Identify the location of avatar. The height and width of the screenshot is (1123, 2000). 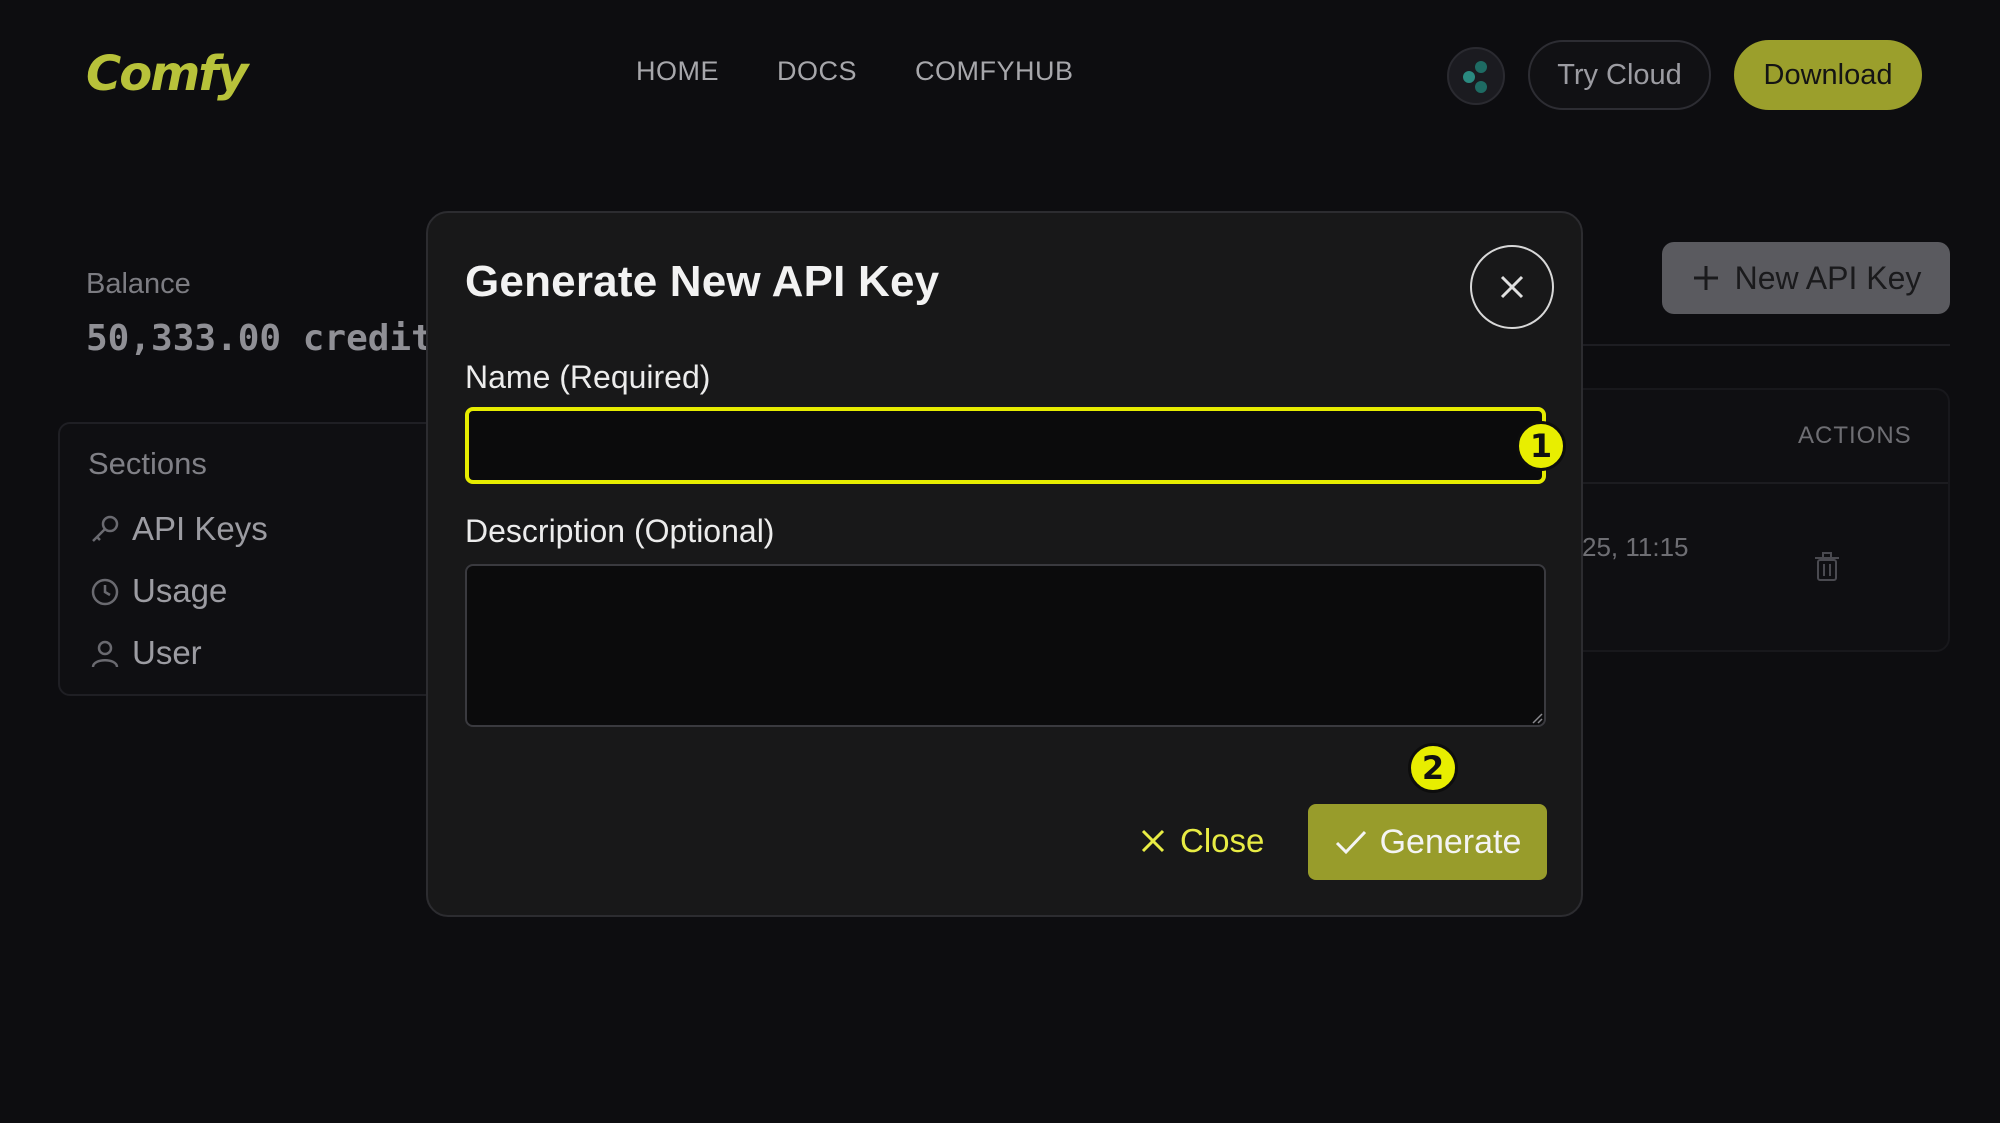
(1476, 76).